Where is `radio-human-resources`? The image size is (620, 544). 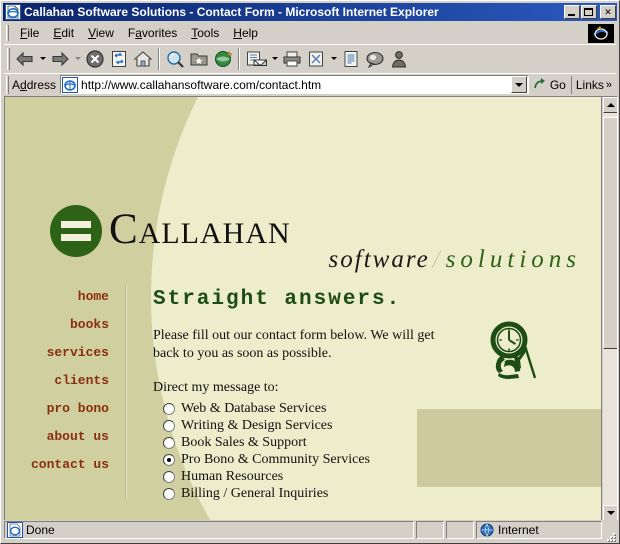 radio-human-resources is located at coordinates (169, 476).